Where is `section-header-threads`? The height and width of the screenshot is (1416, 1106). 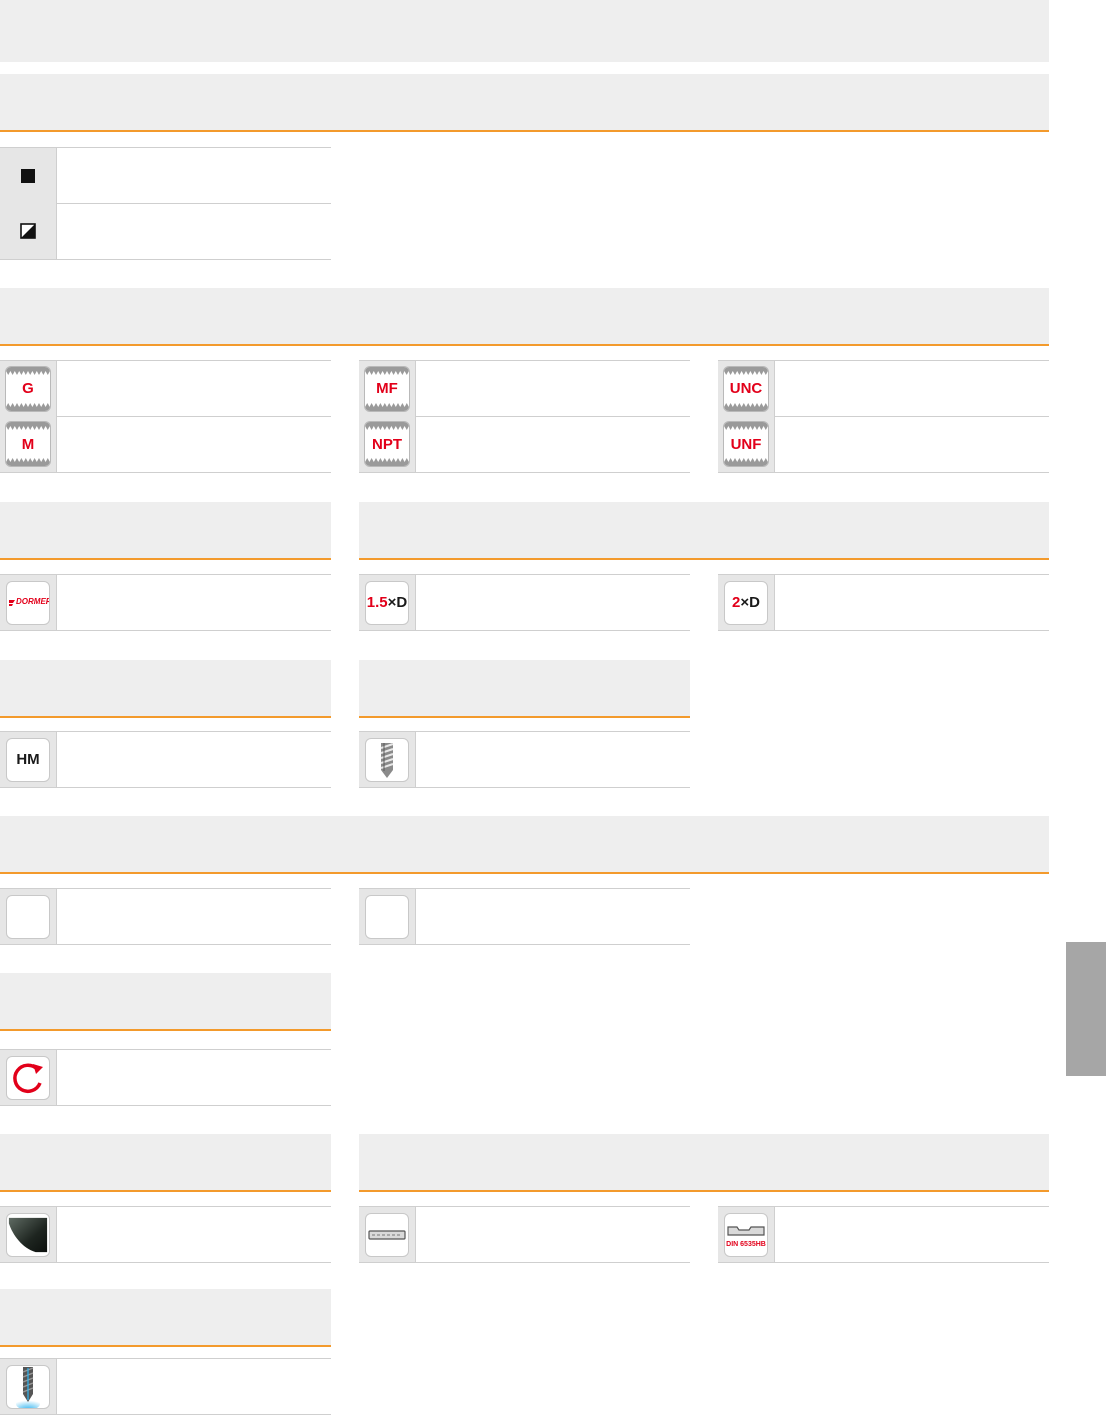 section-header-threads is located at coordinates (524, 317).